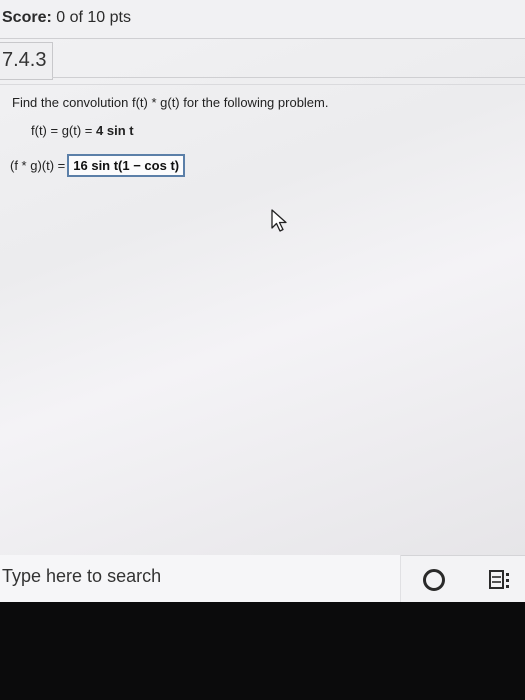 The height and width of the screenshot is (700, 525). I want to click on answer-row: (f * g)(t) = 16 sin t(1 − cos t), so click(98, 165).